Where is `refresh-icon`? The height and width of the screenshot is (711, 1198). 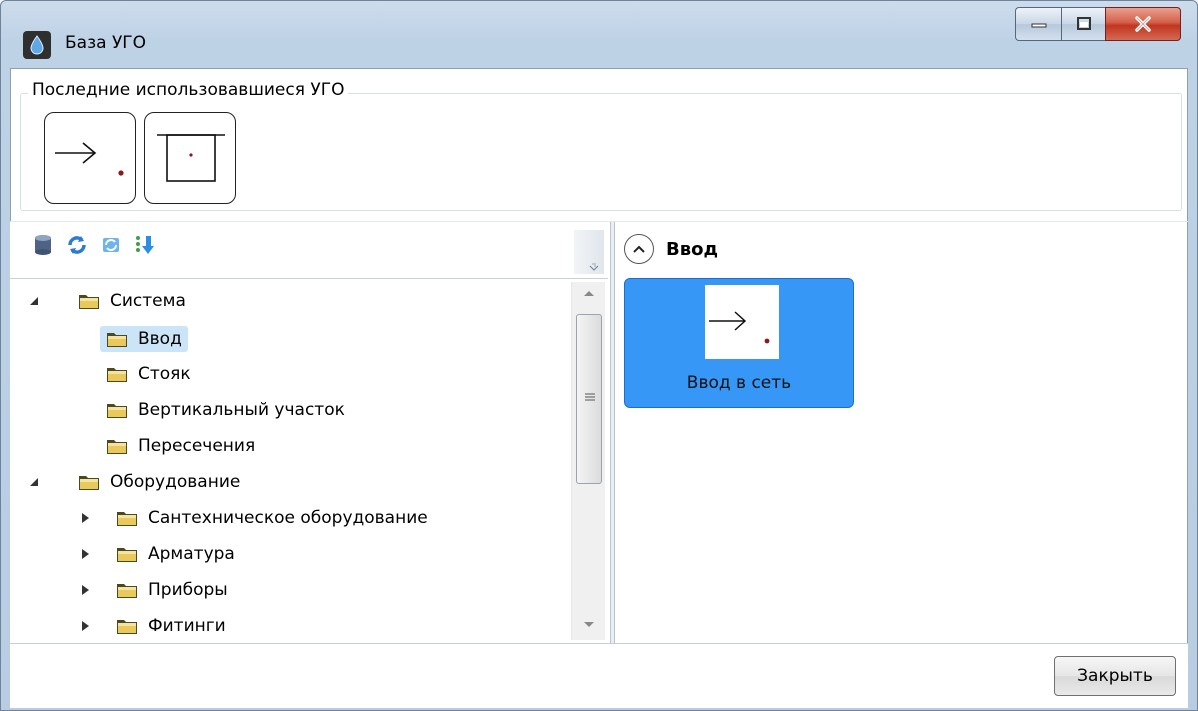
refresh-icon is located at coordinates (77, 245).